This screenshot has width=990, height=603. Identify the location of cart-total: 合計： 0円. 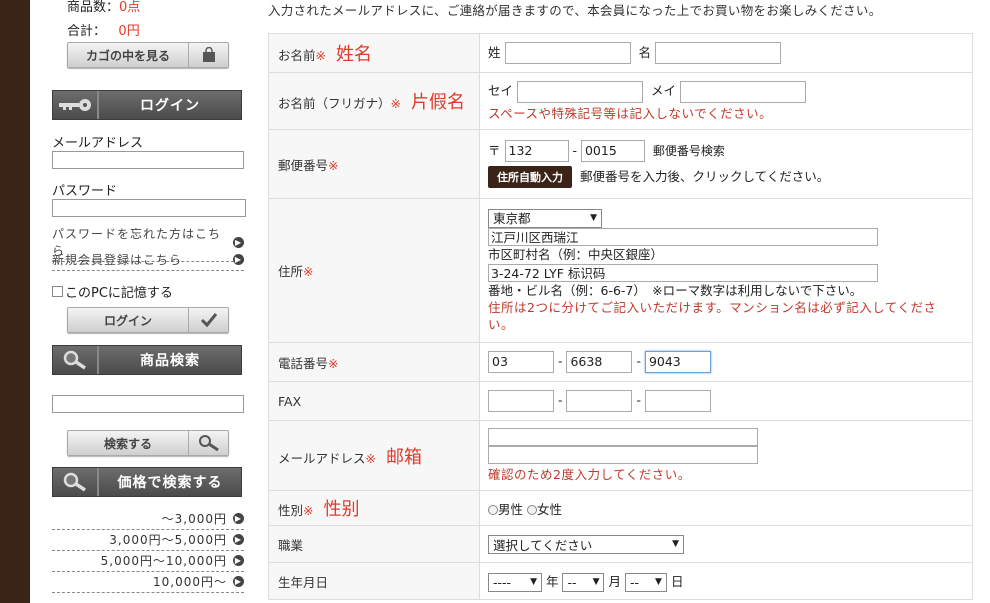
(103, 29).